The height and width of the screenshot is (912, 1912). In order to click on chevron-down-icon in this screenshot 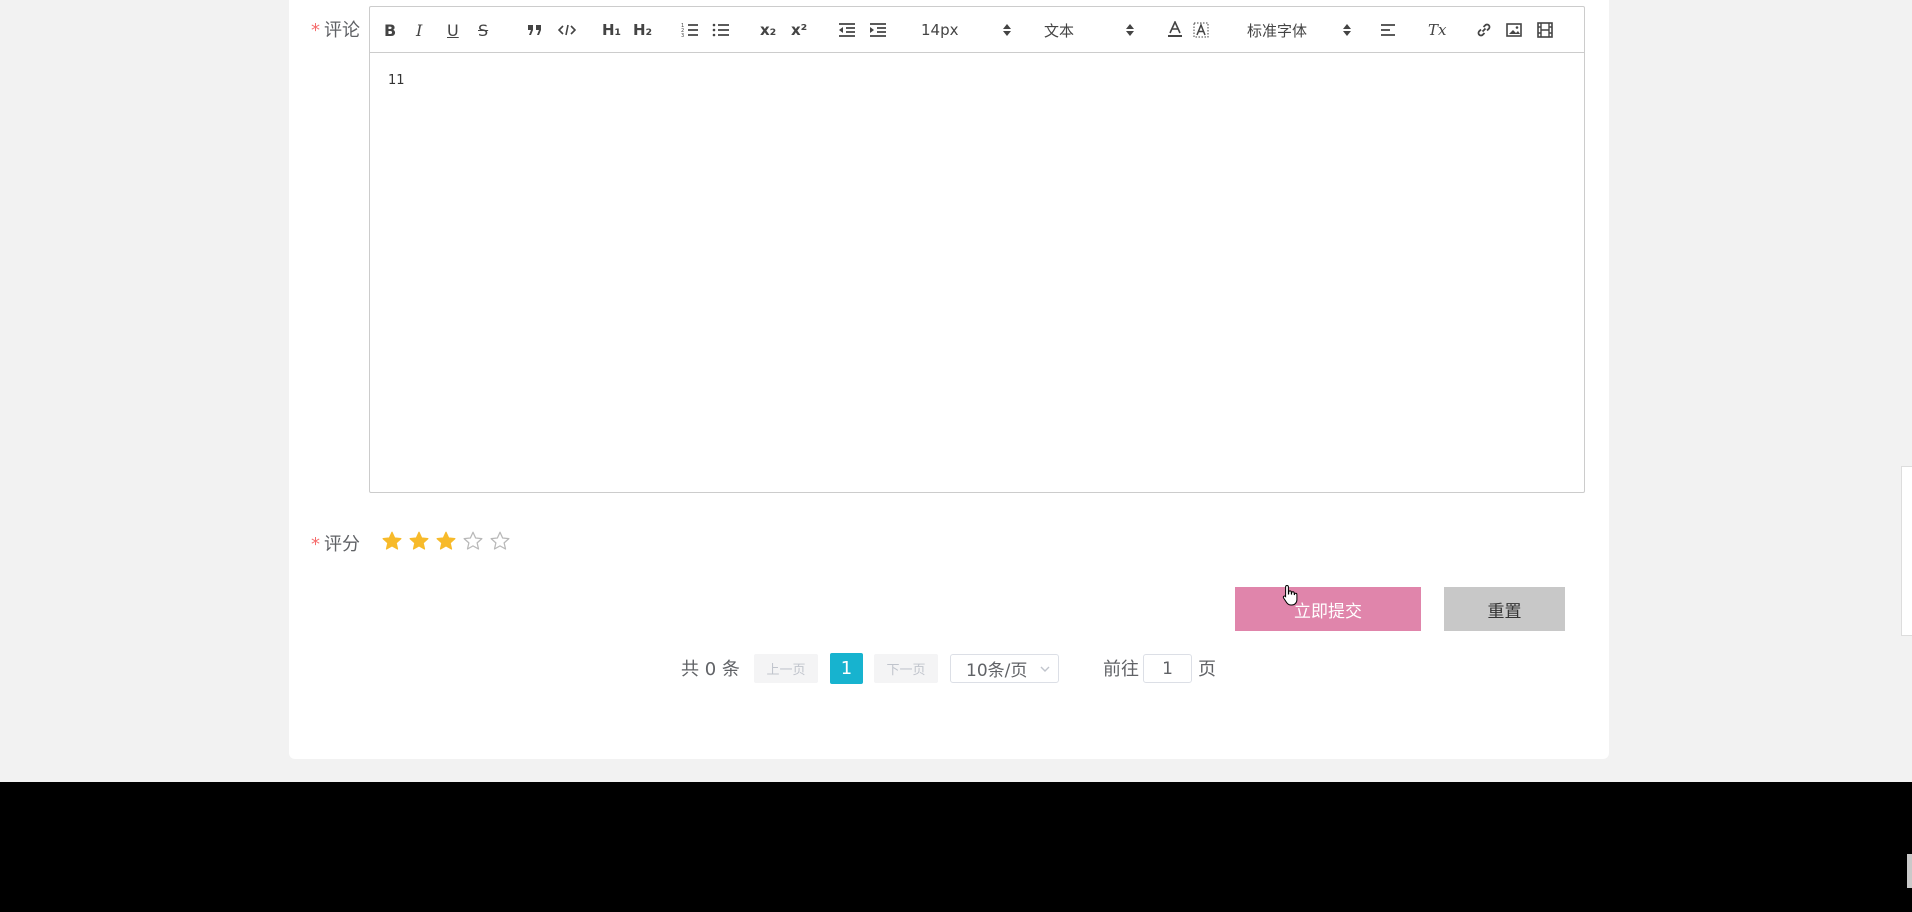, I will do `click(1045, 669)`.